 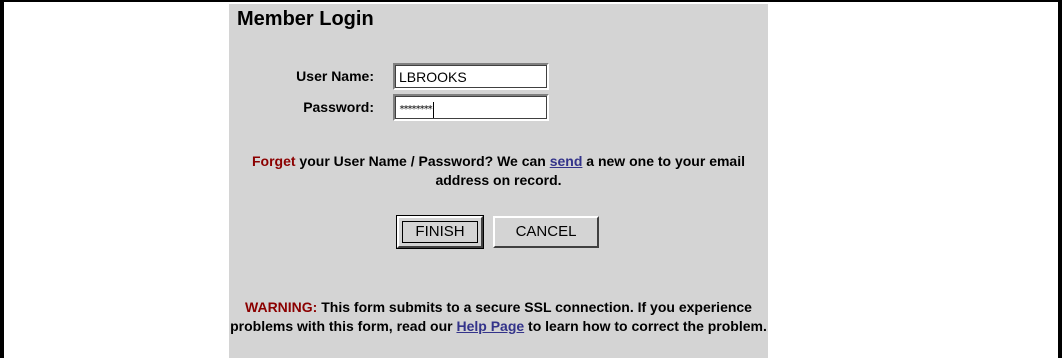 I want to click on finish-button: FINISH, so click(x=440, y=232).